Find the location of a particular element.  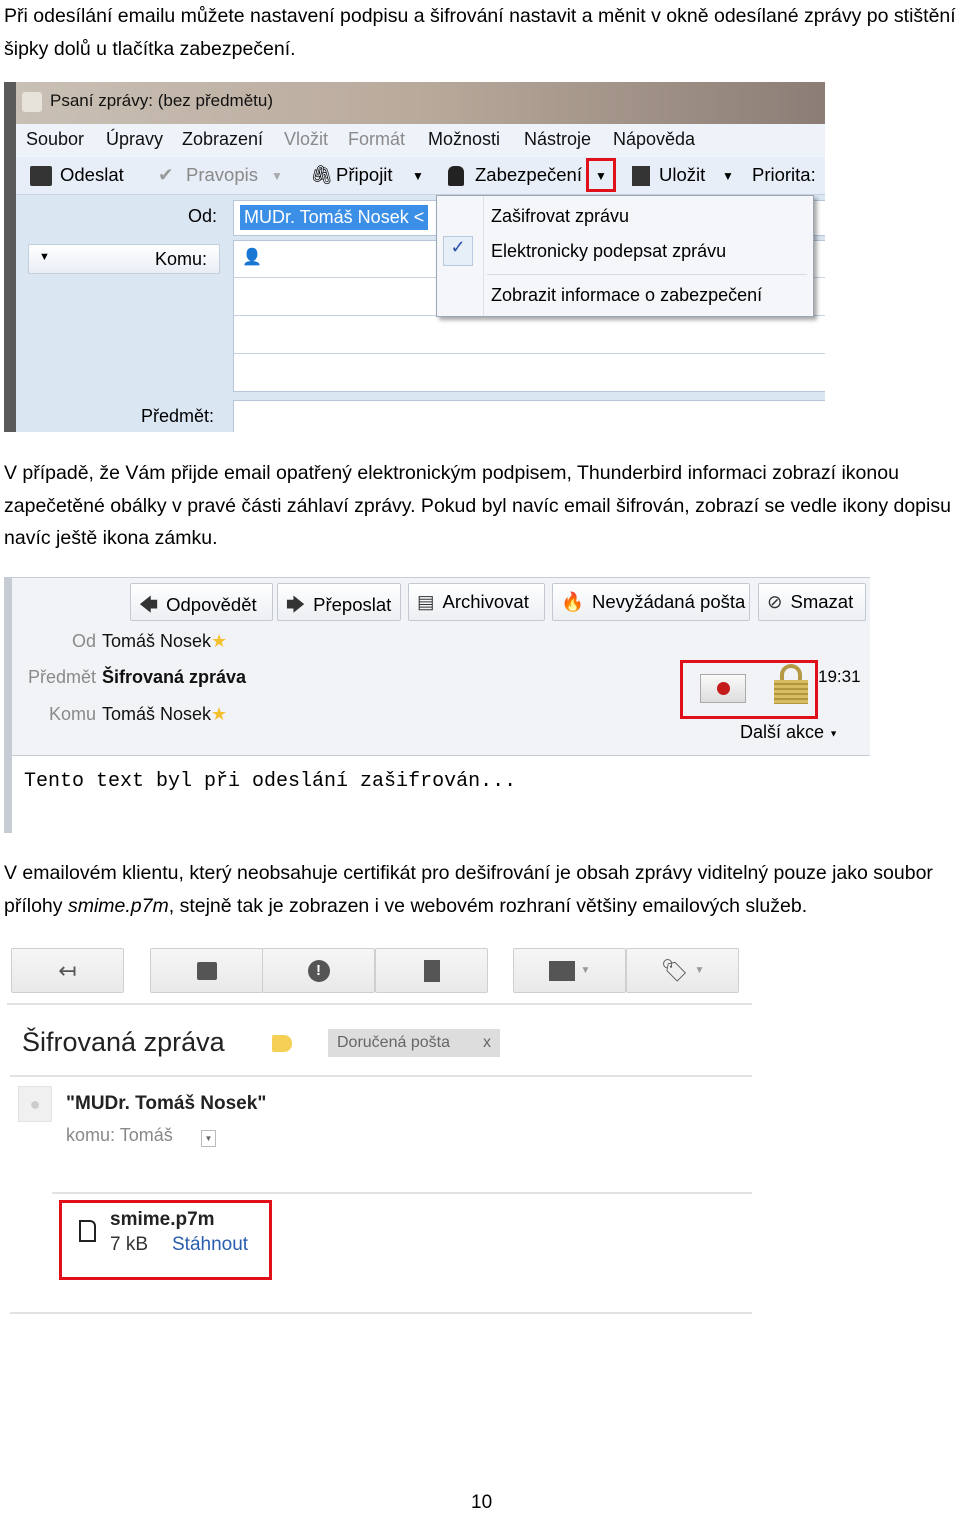

junk-button: 🔥 Nevyžádaná pošta is located at coordinates (651, 602).